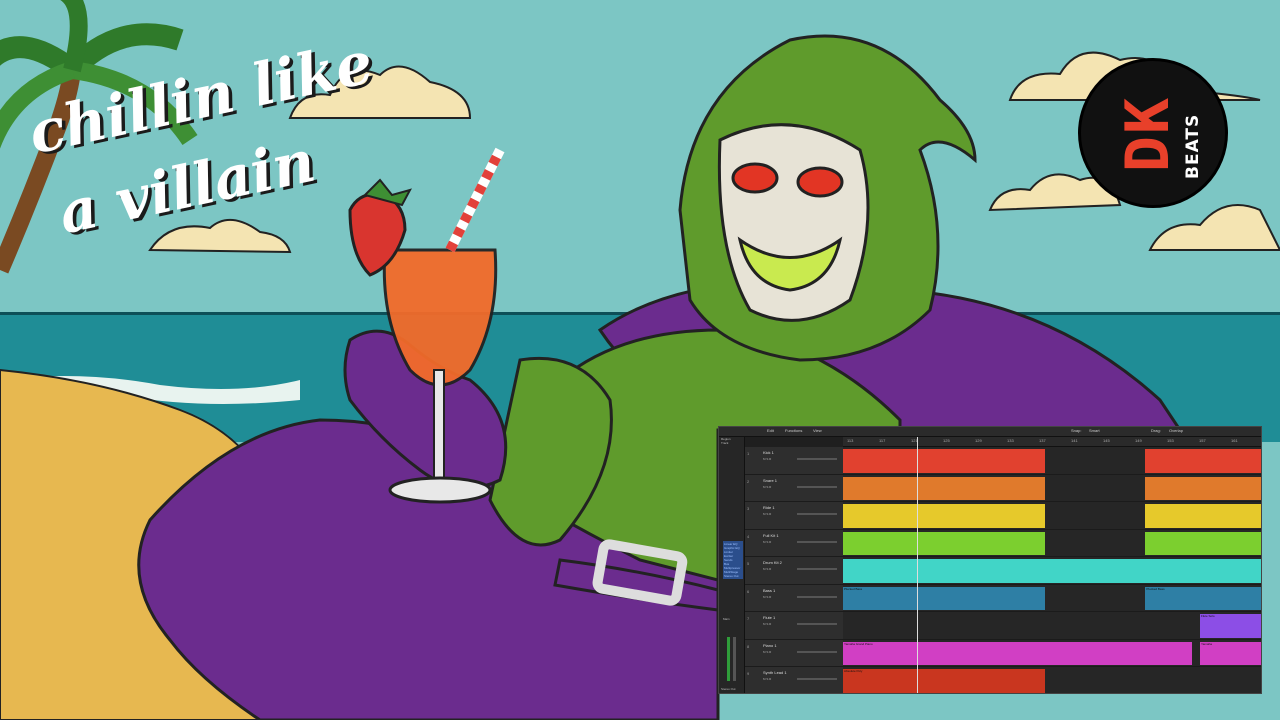 Image resolution: width=1280 pixels, height=720 pixels. Describe the element at coordinates (793, 430) in the screenshot. I see `functions-menu: Functions` at that location.